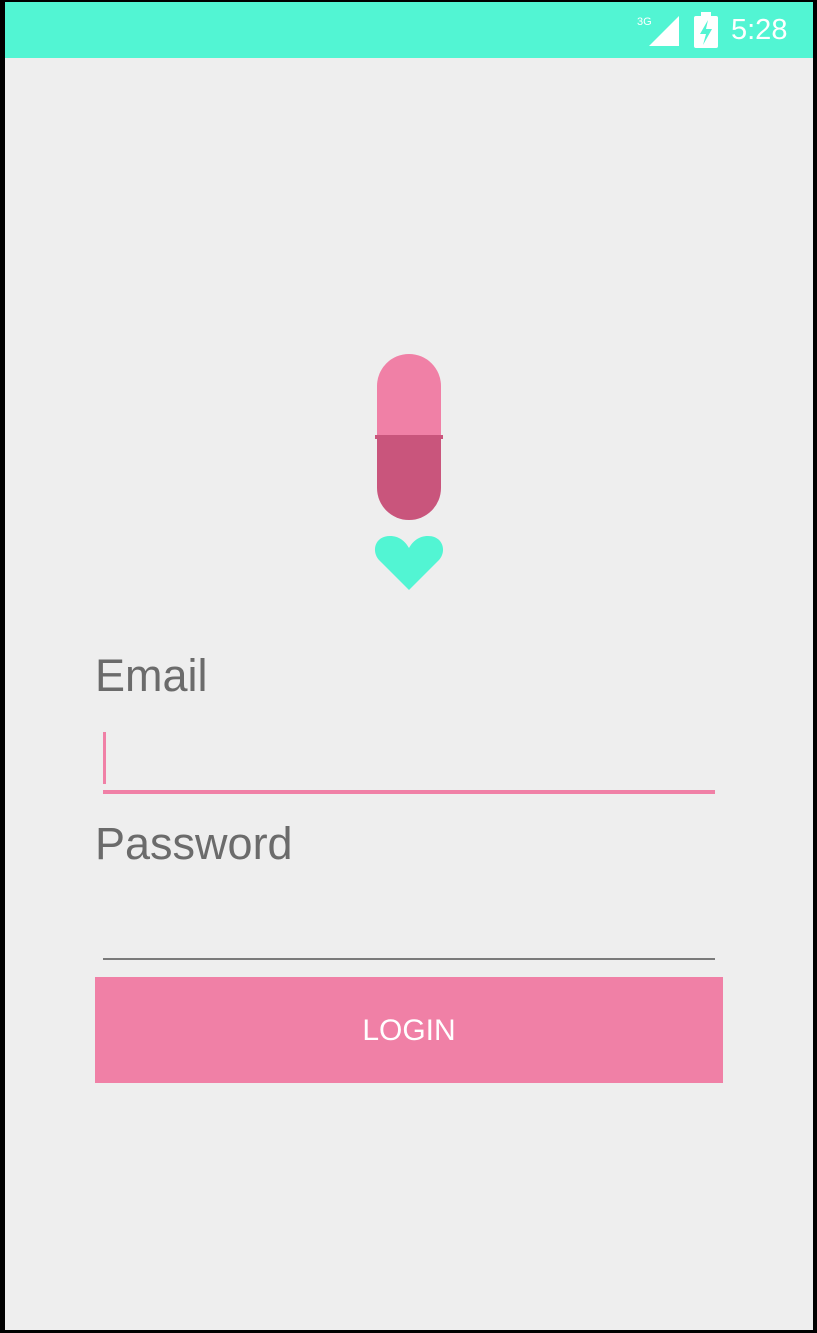  Describe the element at coordinates (409, 30) in the screenshot. I see `status-bar: 3G 5:28` at that location.